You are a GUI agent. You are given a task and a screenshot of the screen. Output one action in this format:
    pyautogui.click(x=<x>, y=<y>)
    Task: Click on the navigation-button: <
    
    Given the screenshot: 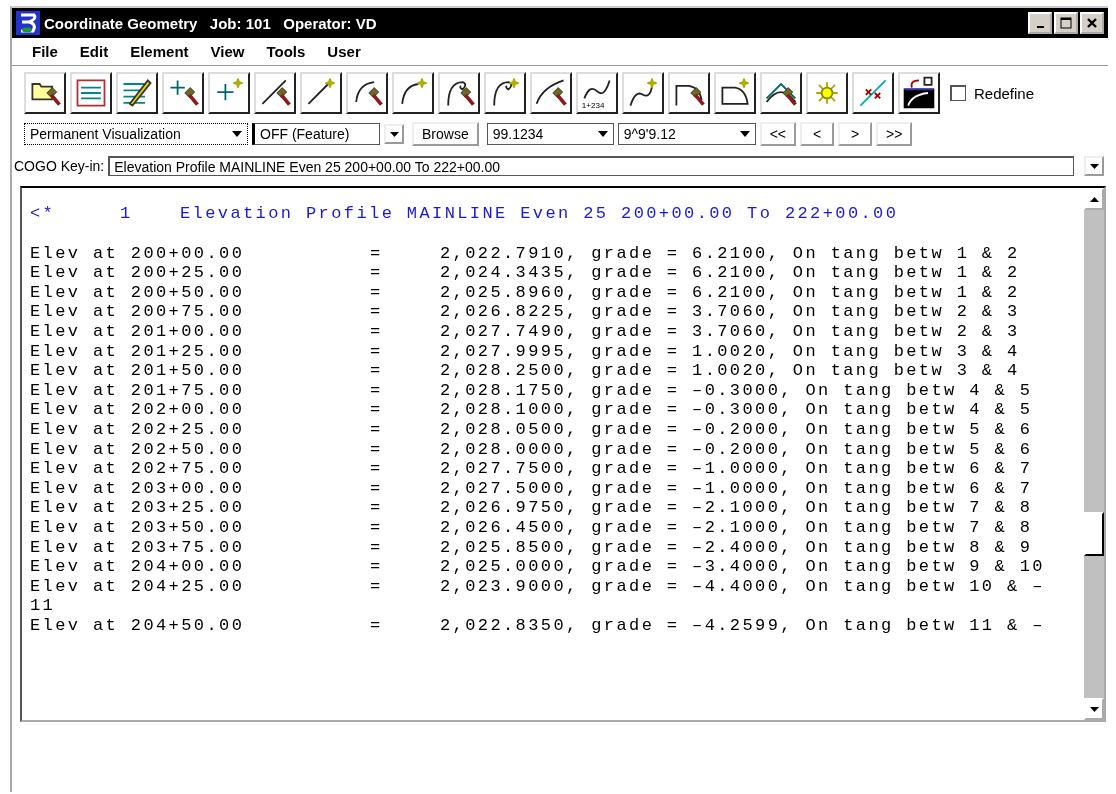 What is the action you would take?
    pyautogui.click(x=817, y=134)
    